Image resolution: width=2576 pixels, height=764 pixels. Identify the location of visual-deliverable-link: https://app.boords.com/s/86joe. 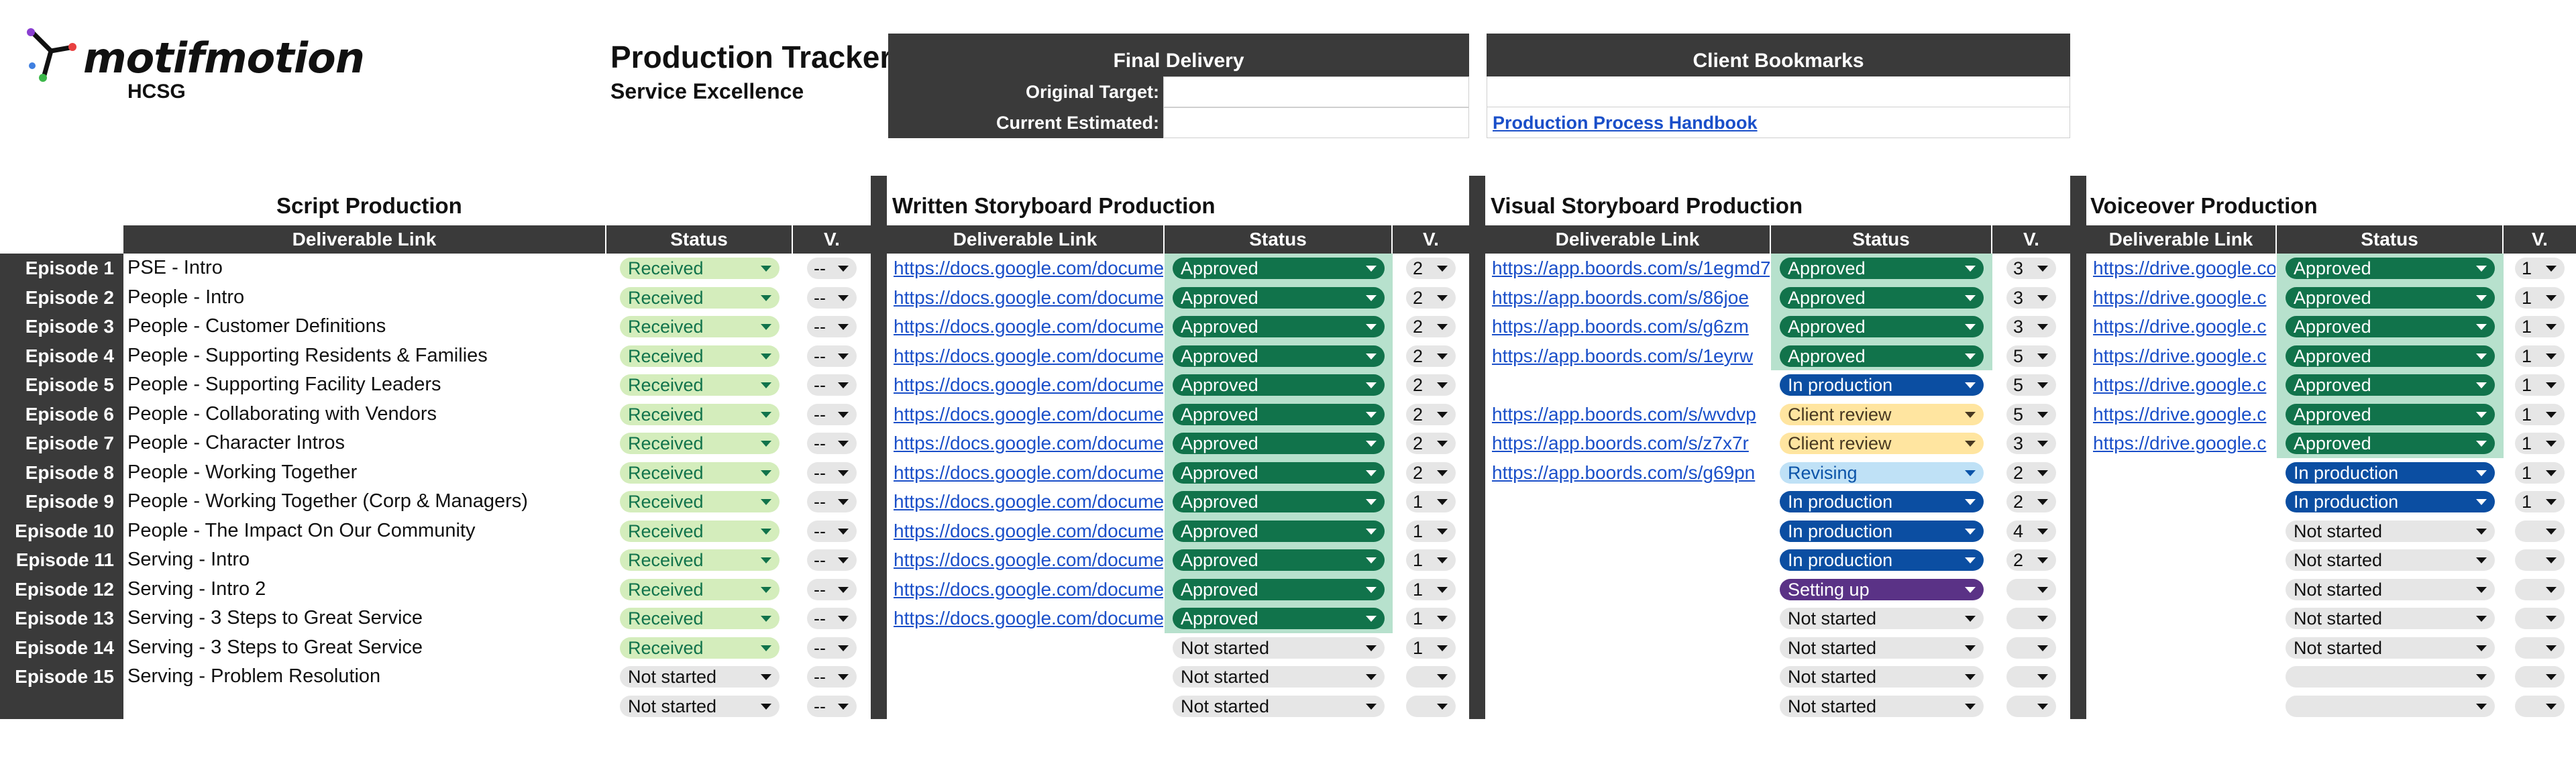
(1631, 298).